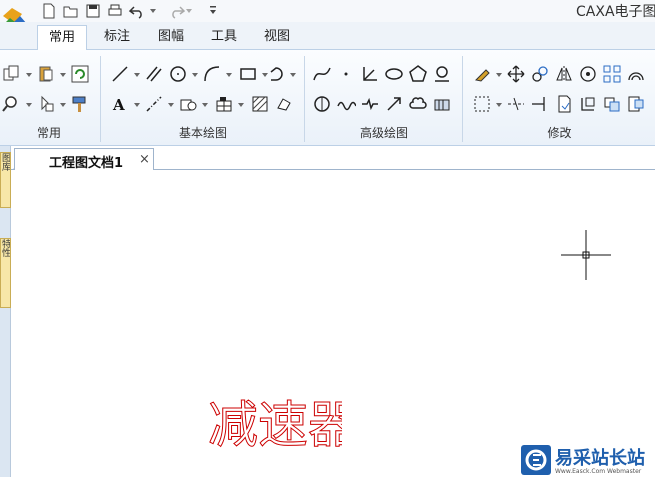 The height and width of the screenshot is (477, 655). What do you see at coordinates (615, 12) in the screenshot?
I see `app-title: CAXA电子图` at bounding box center [615, 12].